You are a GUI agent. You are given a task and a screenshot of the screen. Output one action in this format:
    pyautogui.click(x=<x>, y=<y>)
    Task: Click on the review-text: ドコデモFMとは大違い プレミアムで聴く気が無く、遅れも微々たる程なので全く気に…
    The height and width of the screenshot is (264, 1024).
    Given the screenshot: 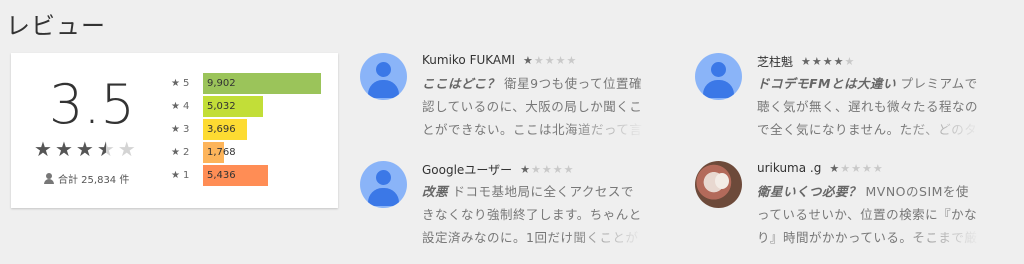 What is the action you would take?
    pyautogui.click(x=869, y=106)
    